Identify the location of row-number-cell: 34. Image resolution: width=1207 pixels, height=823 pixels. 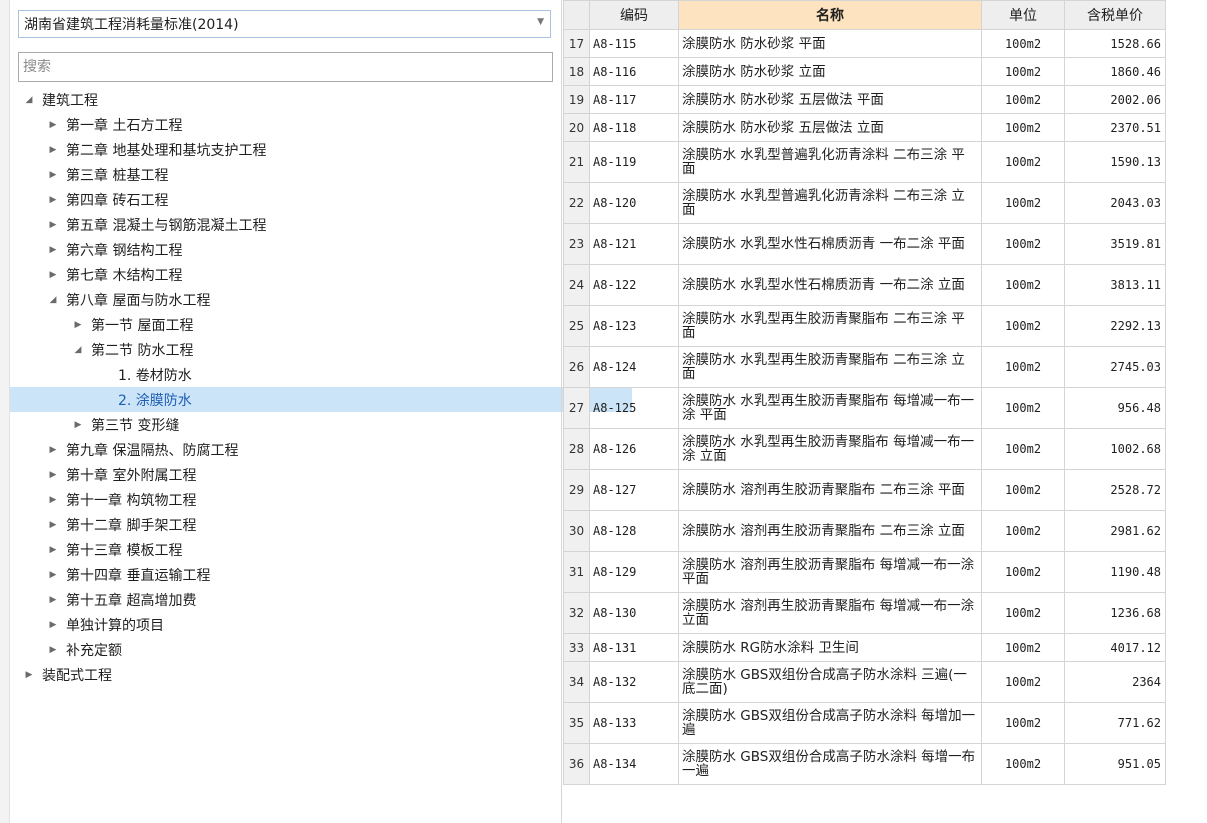
(576, 682).